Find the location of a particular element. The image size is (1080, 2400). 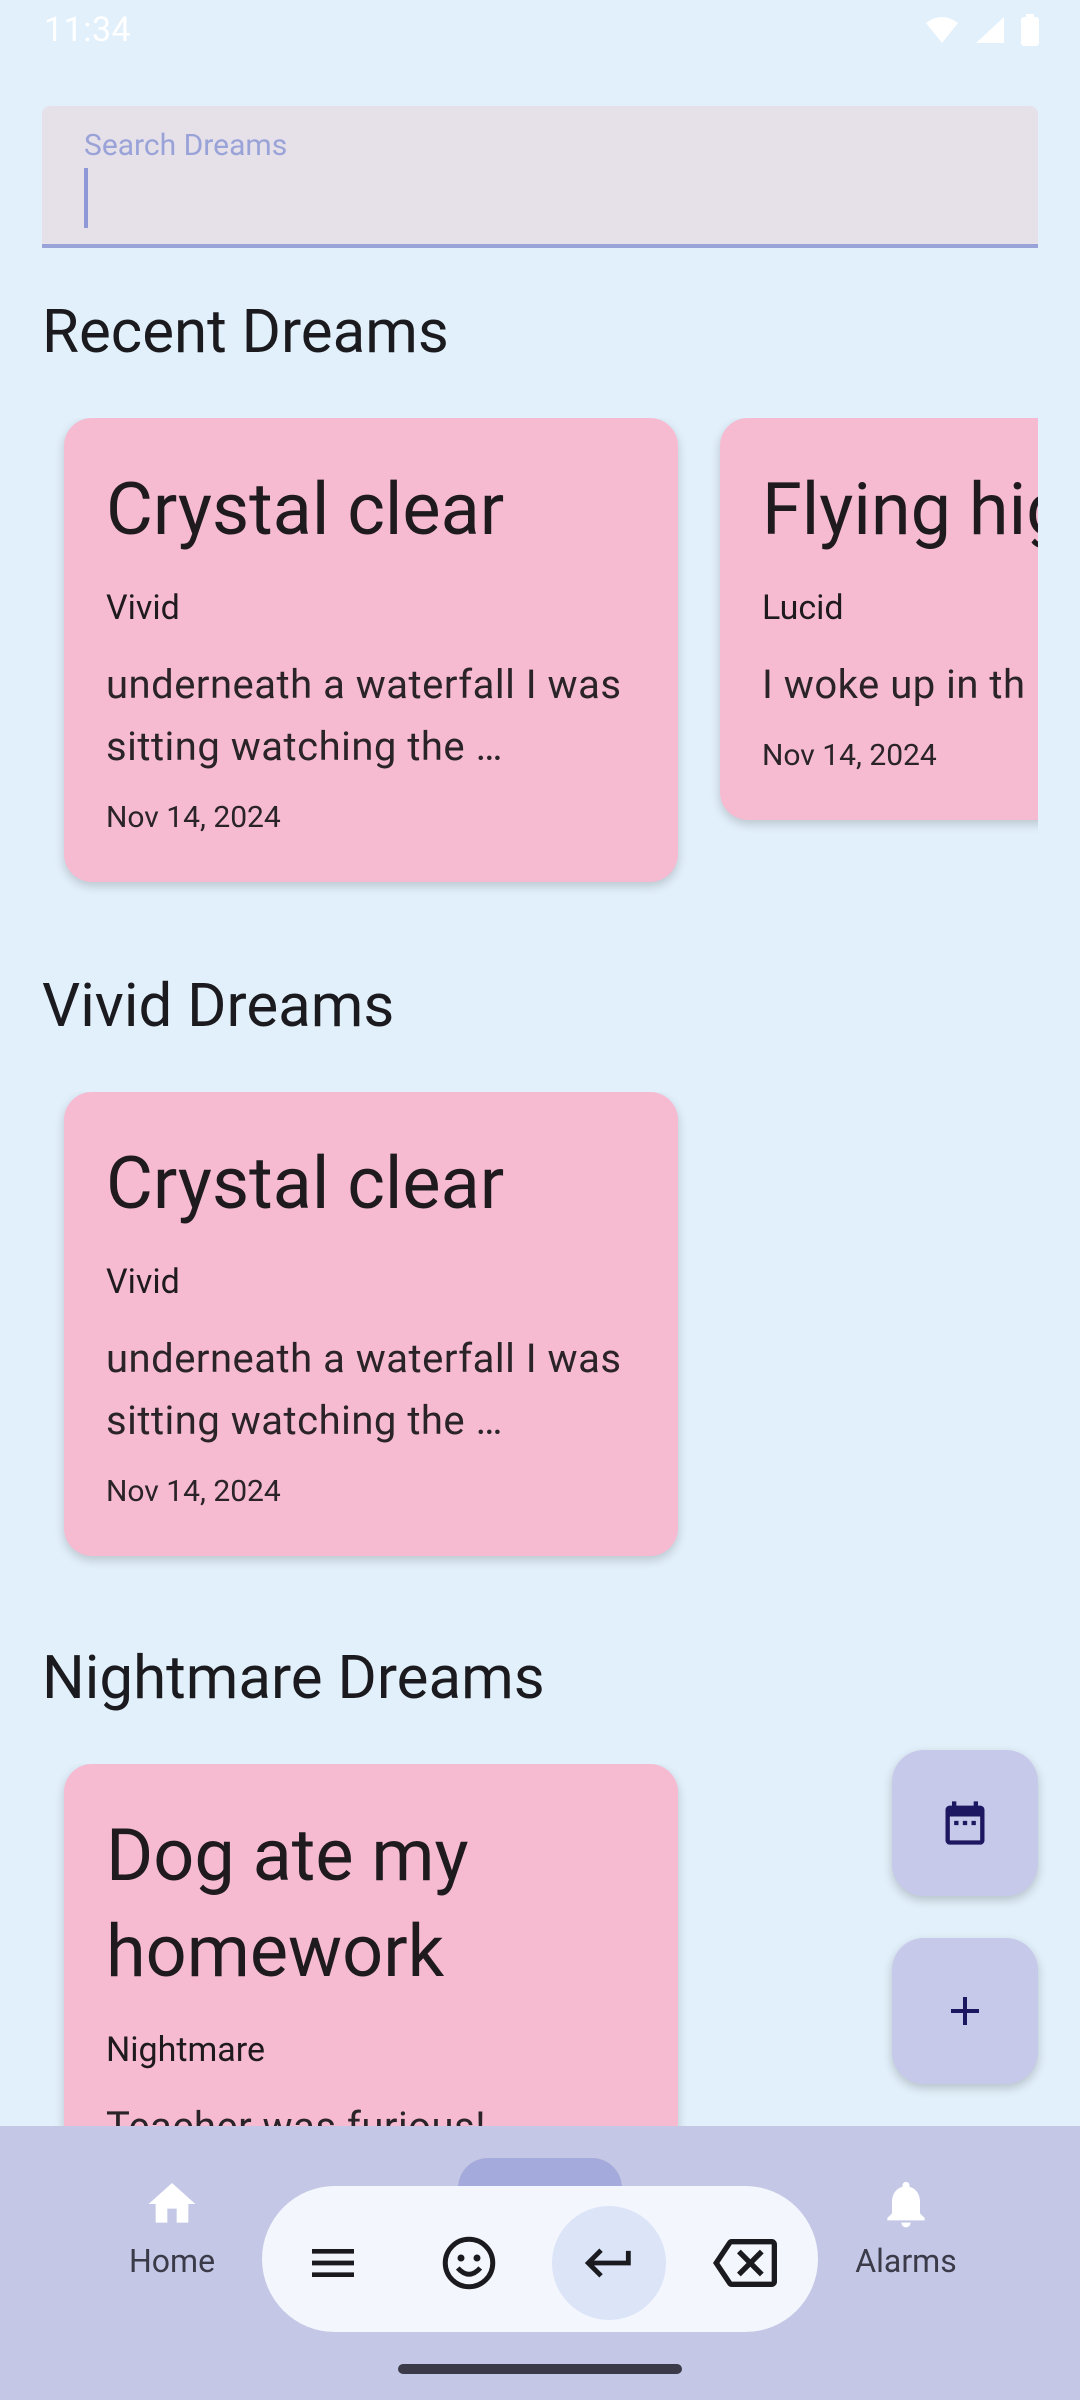

battery-icon is located at coordinates (1030, 30).